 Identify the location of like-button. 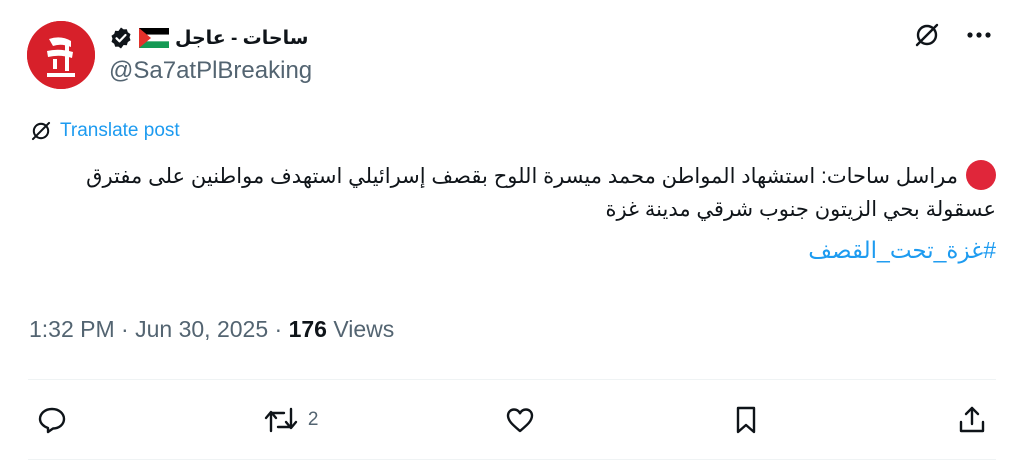
(524, 420).